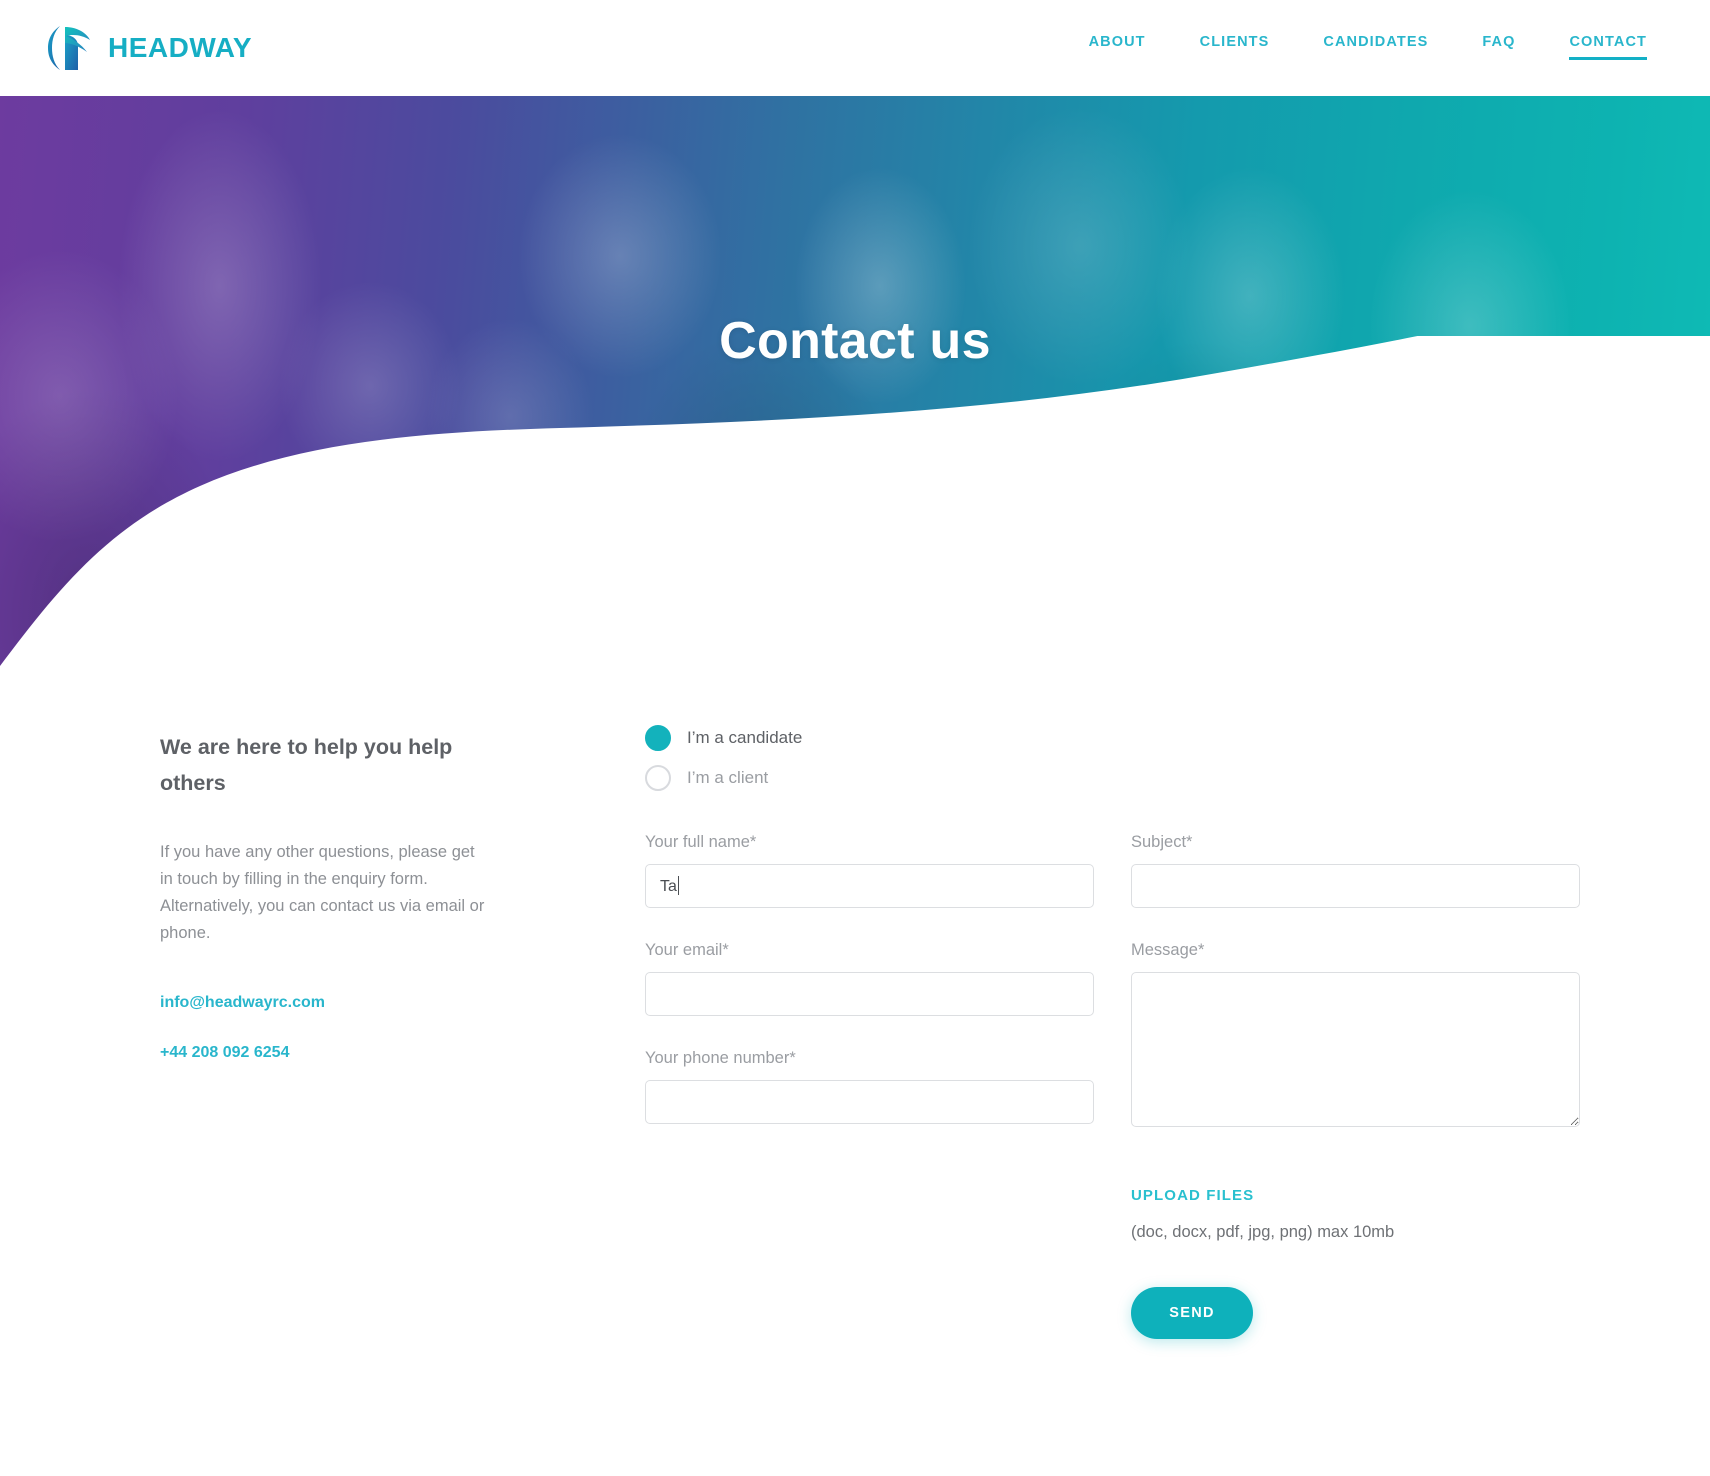 The image size is (1710, 1476). I want to click on nav-item-faq: FAQ, so click(1498, 47).